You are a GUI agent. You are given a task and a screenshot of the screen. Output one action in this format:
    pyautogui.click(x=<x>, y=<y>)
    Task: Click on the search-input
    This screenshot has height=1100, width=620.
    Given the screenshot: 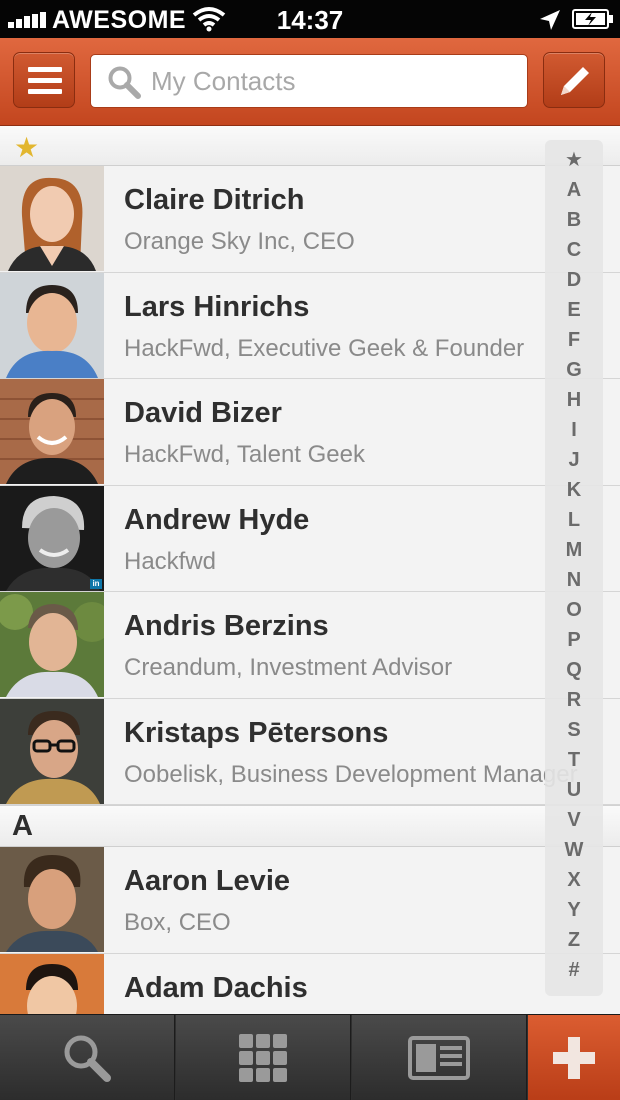 What is the action you would take?
    pyautogui.click(x=331, y=81)
    